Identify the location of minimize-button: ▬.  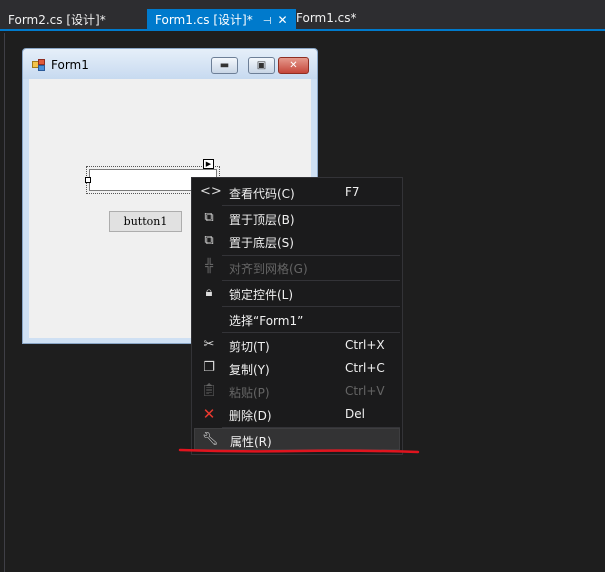
(224, 65).